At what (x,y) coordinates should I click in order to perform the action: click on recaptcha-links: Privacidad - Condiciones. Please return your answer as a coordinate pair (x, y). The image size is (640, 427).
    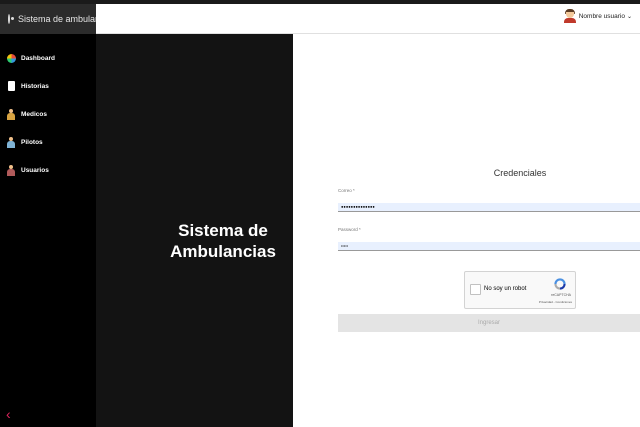
    Looking at the image, I should click on (555, 302).